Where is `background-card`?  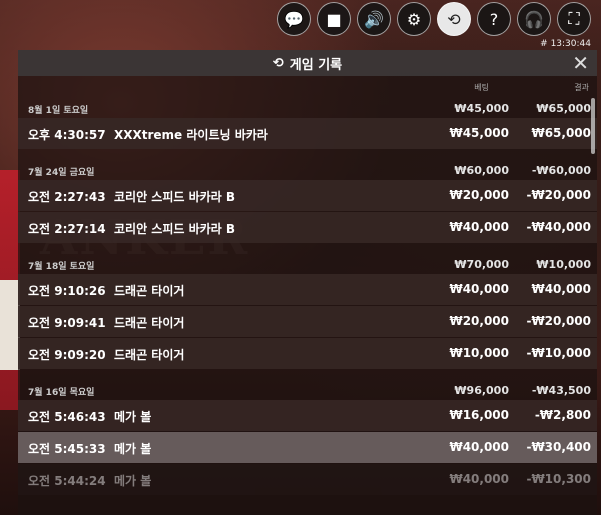 background-card is located at coordinates (10, 325).